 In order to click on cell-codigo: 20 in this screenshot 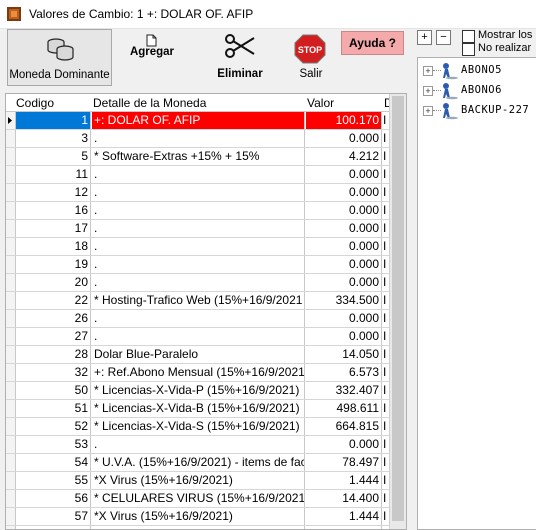, I will do `click(53, 282)`.